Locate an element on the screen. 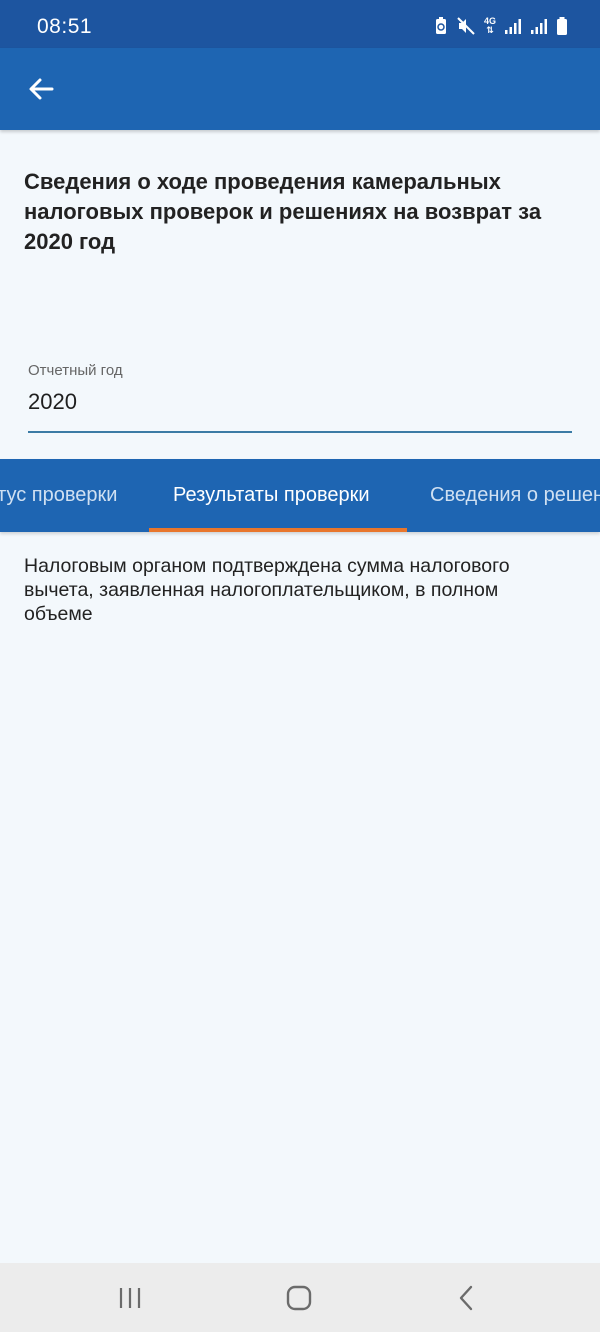  status-icons: 4G ⇅ is located at coordinates (501, 26).